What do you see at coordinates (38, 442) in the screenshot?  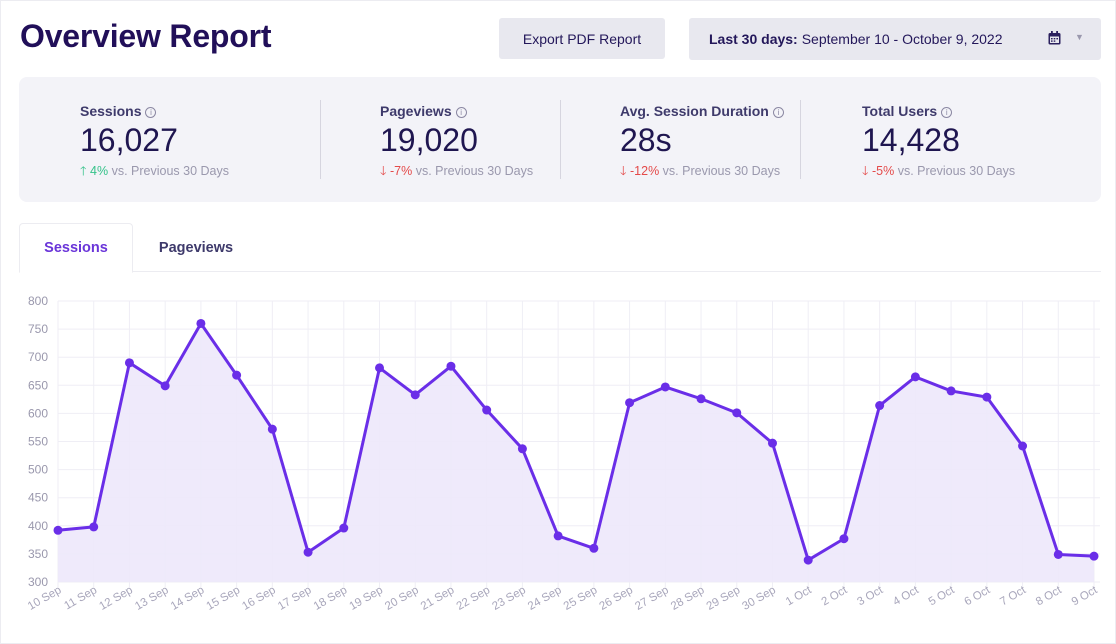 I see `y-tick-label: 550` at bounding box center [38, 442].